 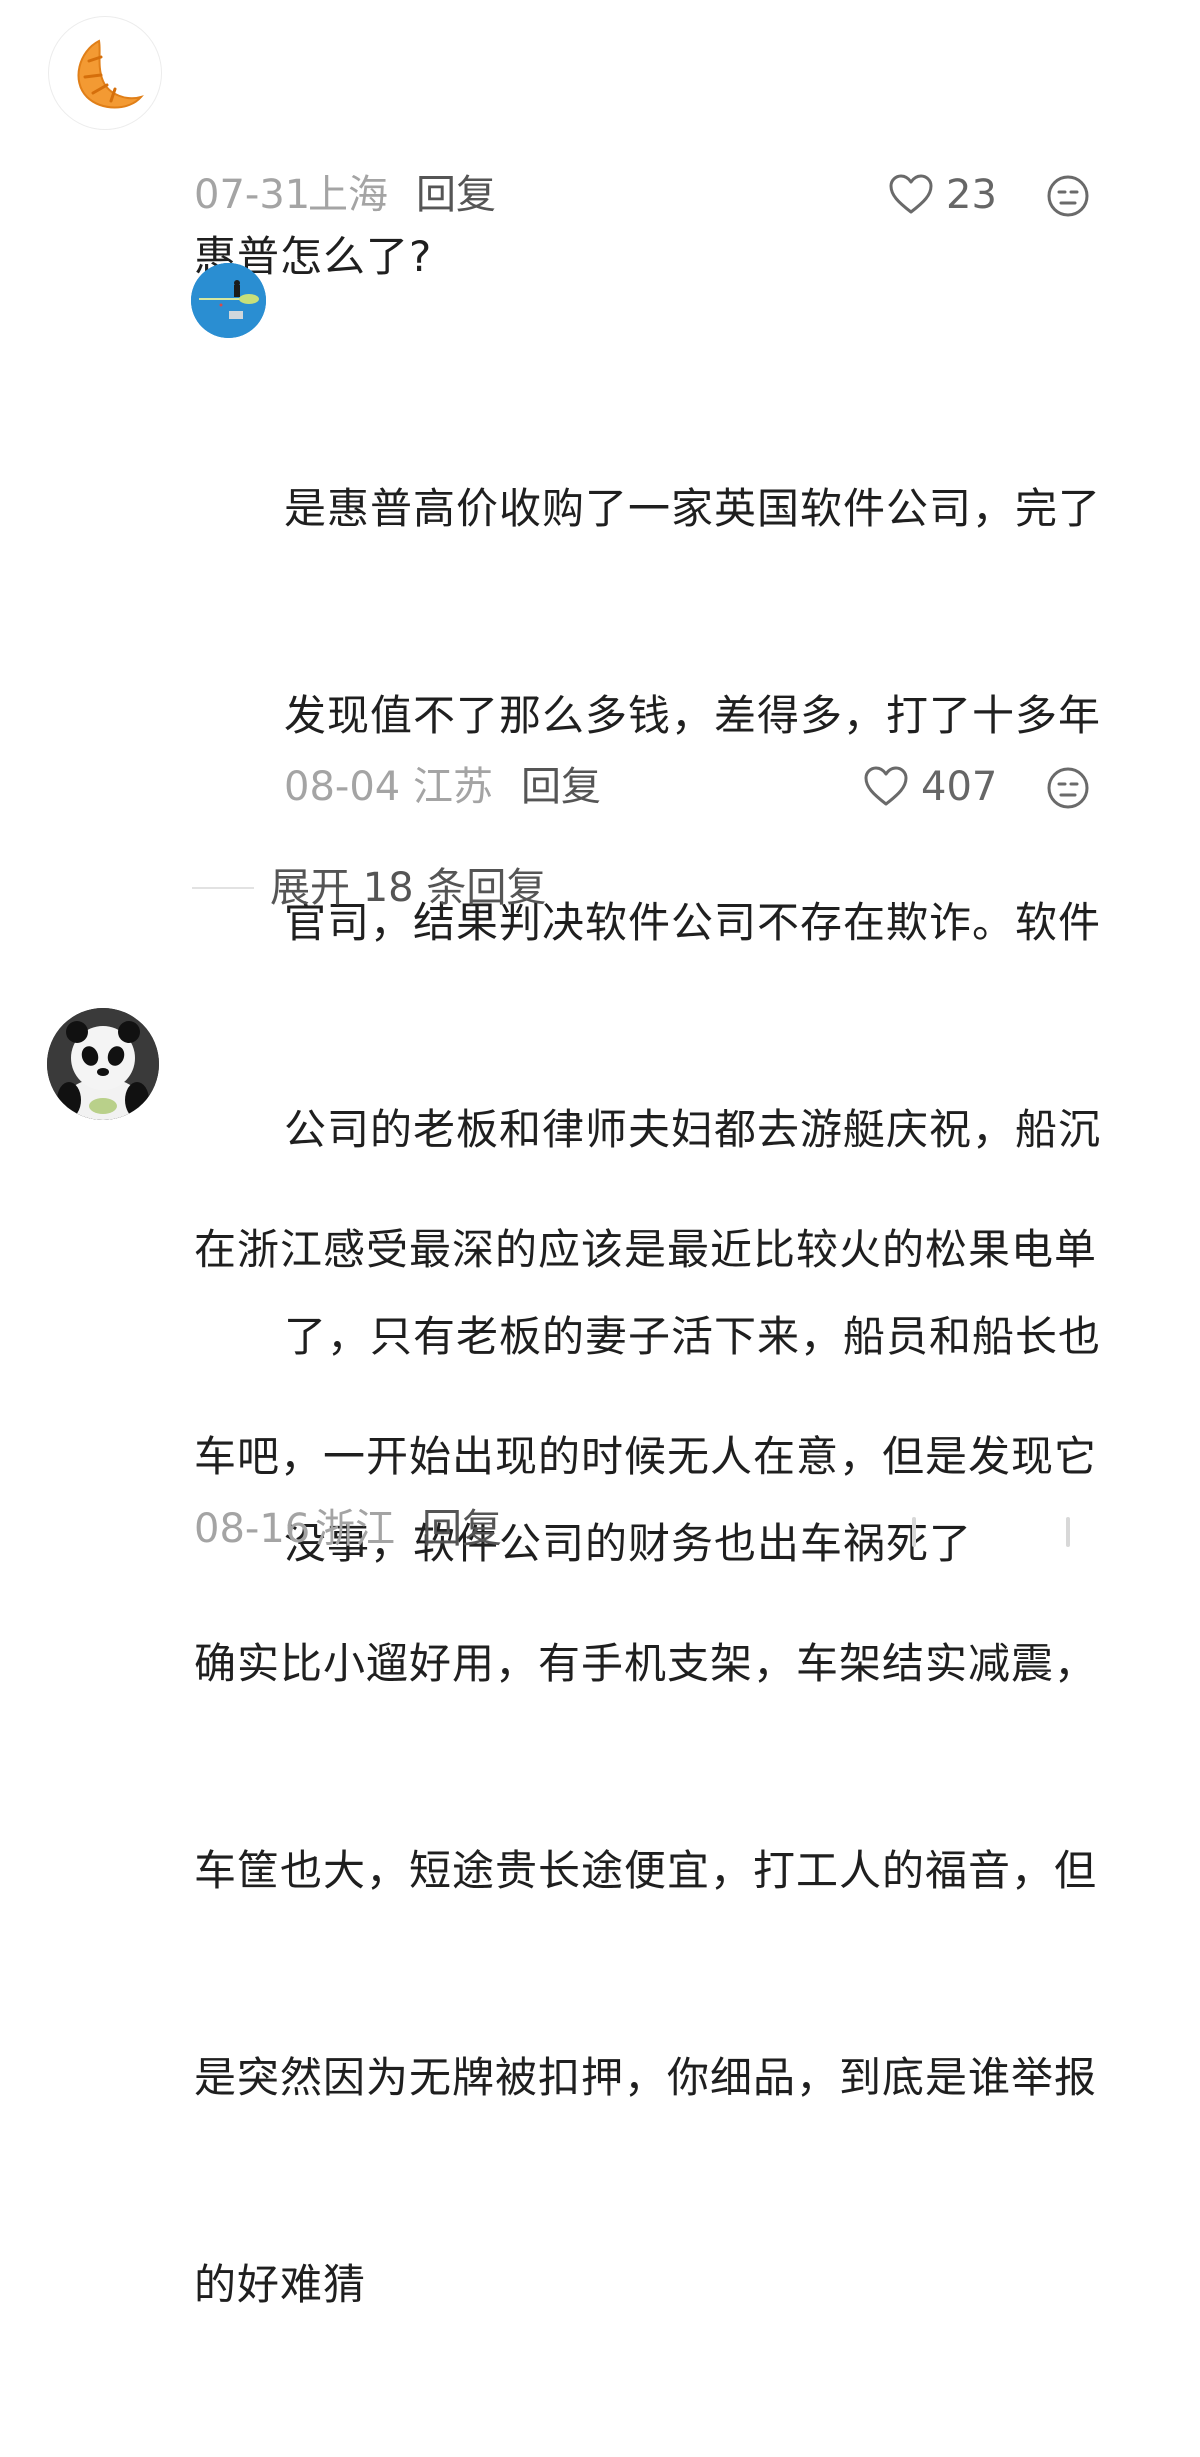 What do you see at coordinates (408, 888) in the screenshot?
I see `expand-replies-button: 展开 18 条回复` at bounding box center [408, 888].